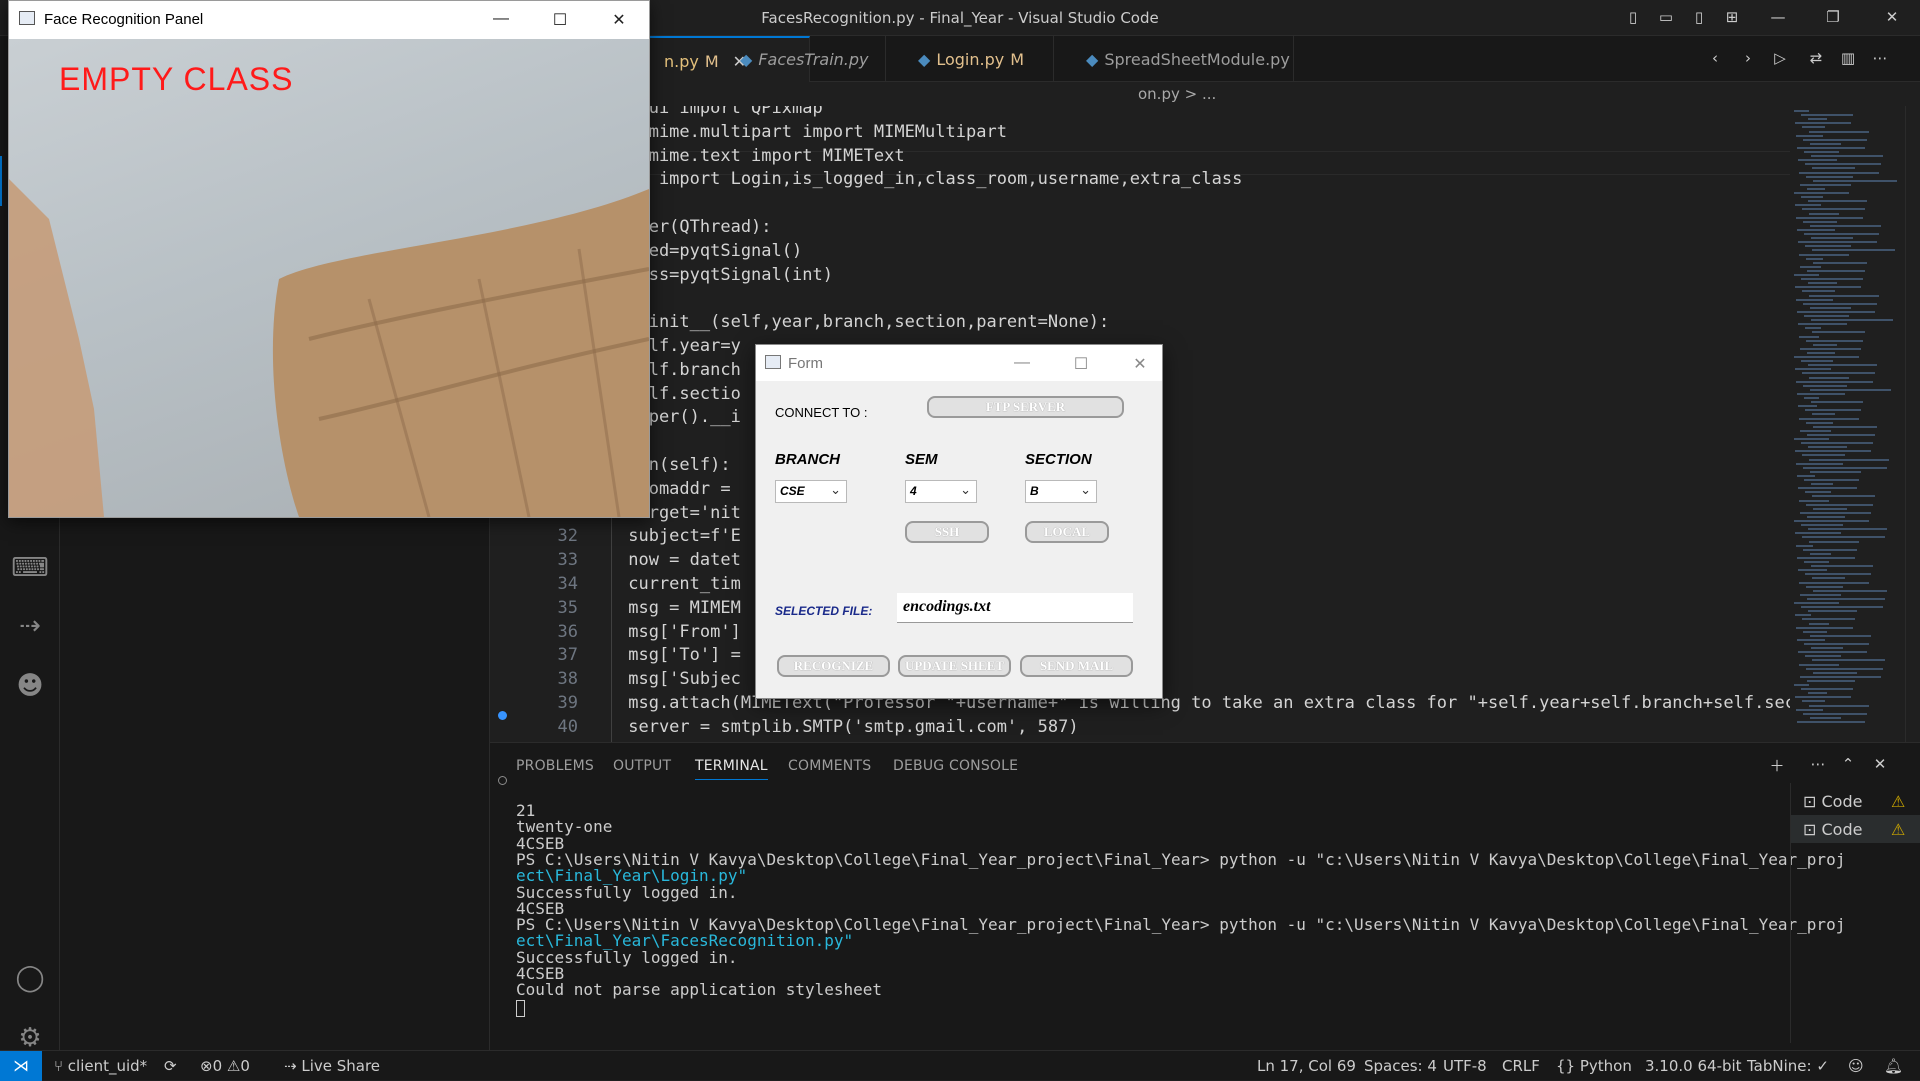 This screenshot has width=1920, height=1081. I want to click on terminal-cursor, so click(520, 1008).